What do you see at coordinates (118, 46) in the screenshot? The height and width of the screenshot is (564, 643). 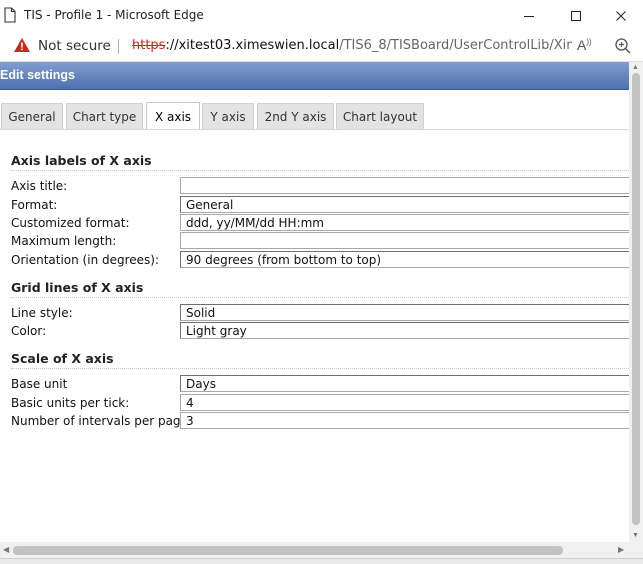 I see `address-separator` at bounding box center [118, 46].